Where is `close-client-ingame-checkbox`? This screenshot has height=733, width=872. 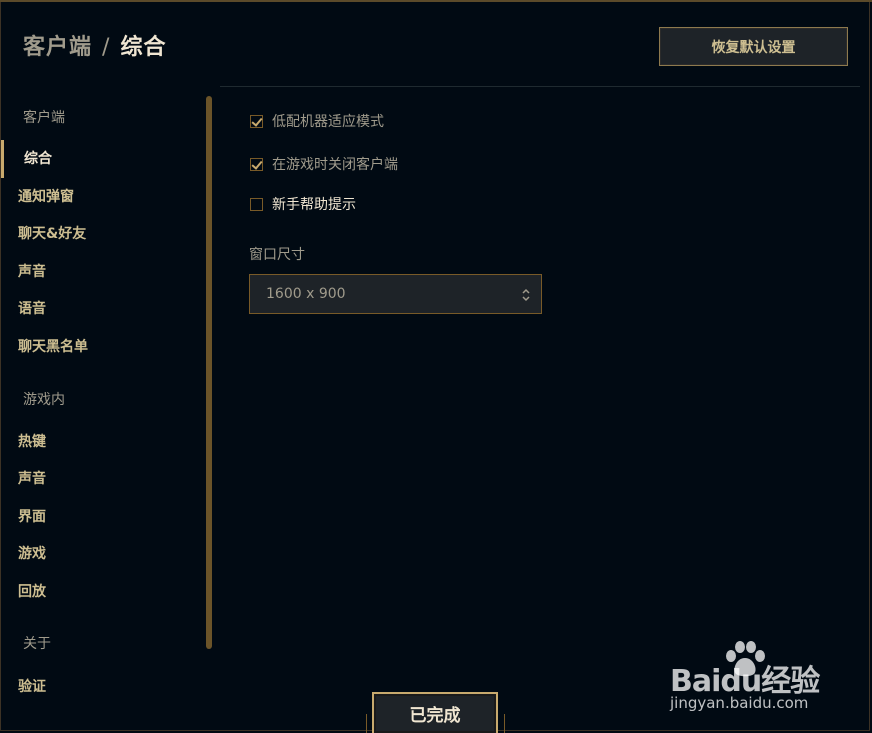
close-client-ingame-checkbox is located at coordinates (256, 164).